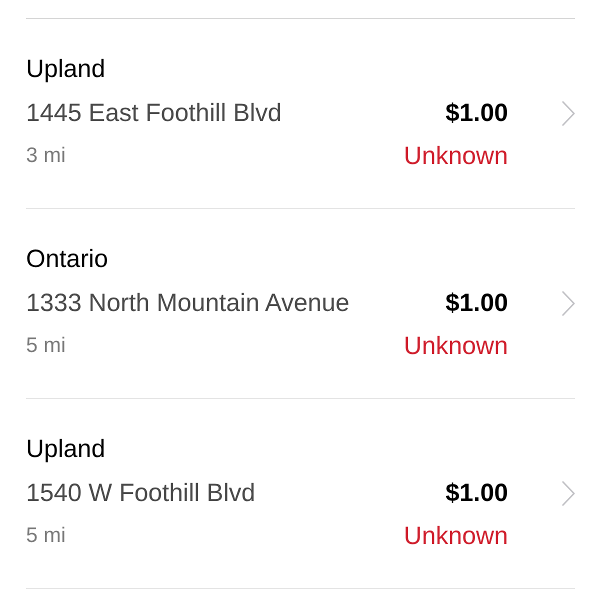  What do you see at coordinates (67, 259) in the screenshot?
I see `city-name: Ontario` at bounding box center [67, 259].